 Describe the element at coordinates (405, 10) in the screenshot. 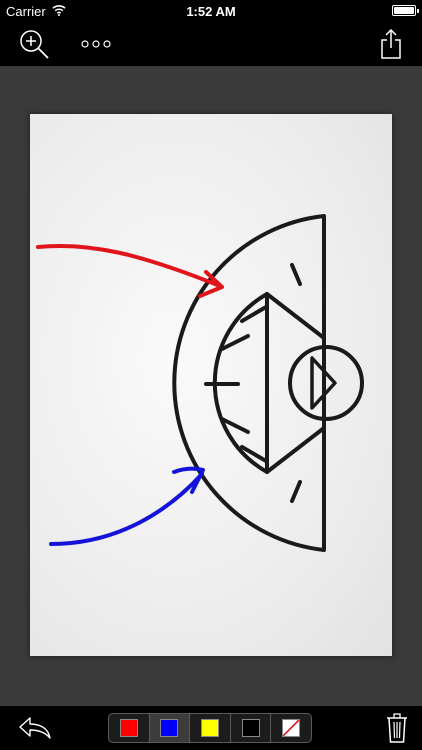

I see `battery-icon` at that location.